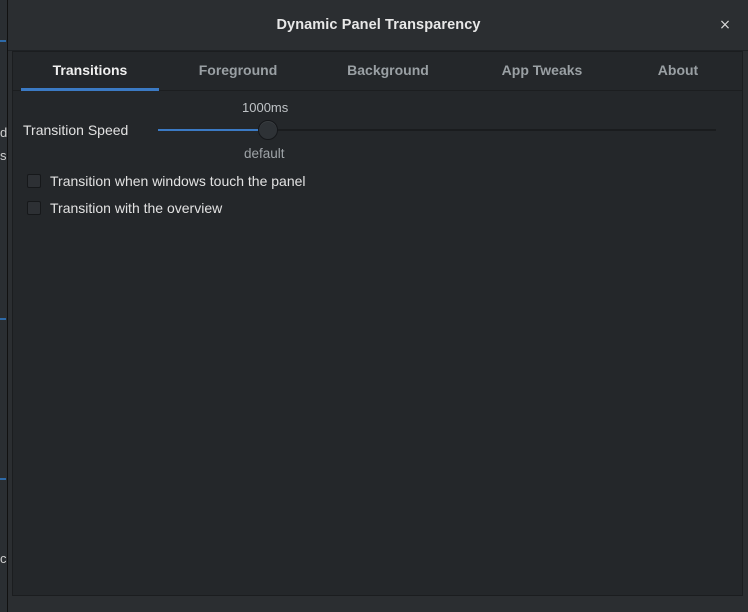  Describe the element at coordinates (178, 181) in the screenshot. I see `windows-touch-label: Transition when windows touch the panel` at that location.